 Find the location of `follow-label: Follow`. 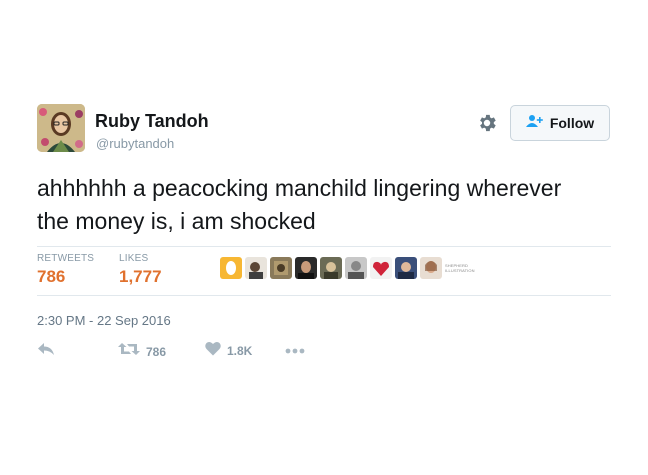

follow-label: Follow is located at coordinates (572, 123).